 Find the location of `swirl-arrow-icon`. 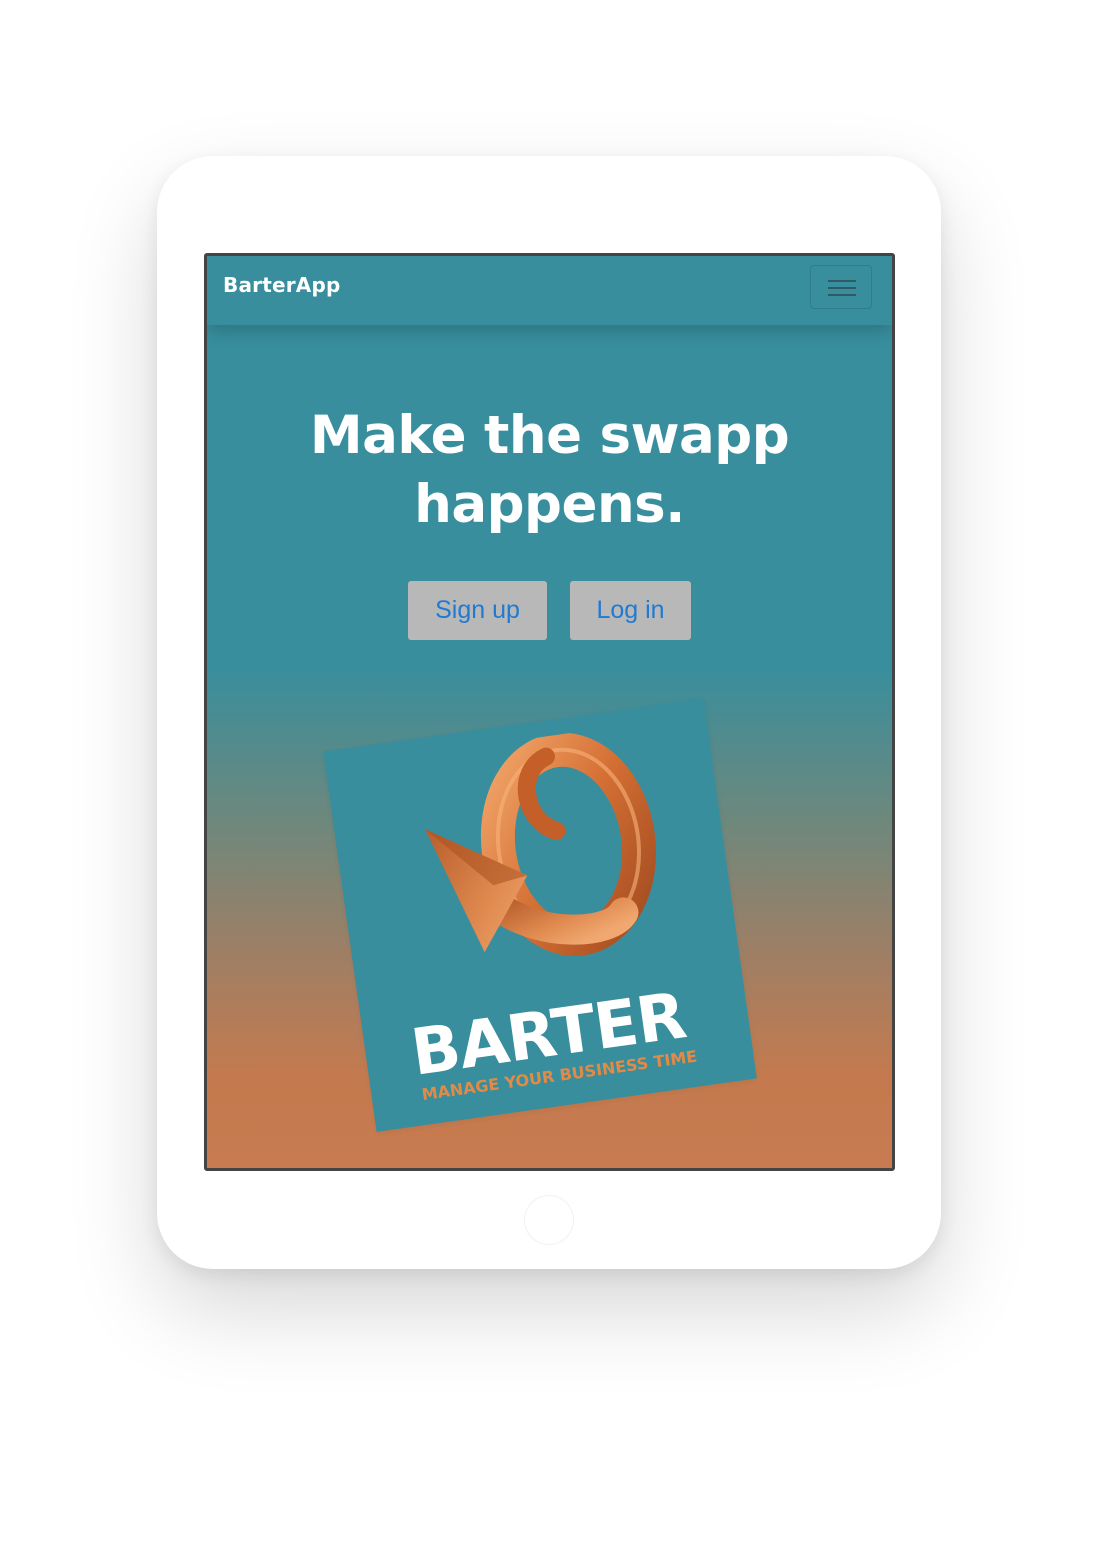

swirl-arrow-icon is located at coordinates (540, 844).